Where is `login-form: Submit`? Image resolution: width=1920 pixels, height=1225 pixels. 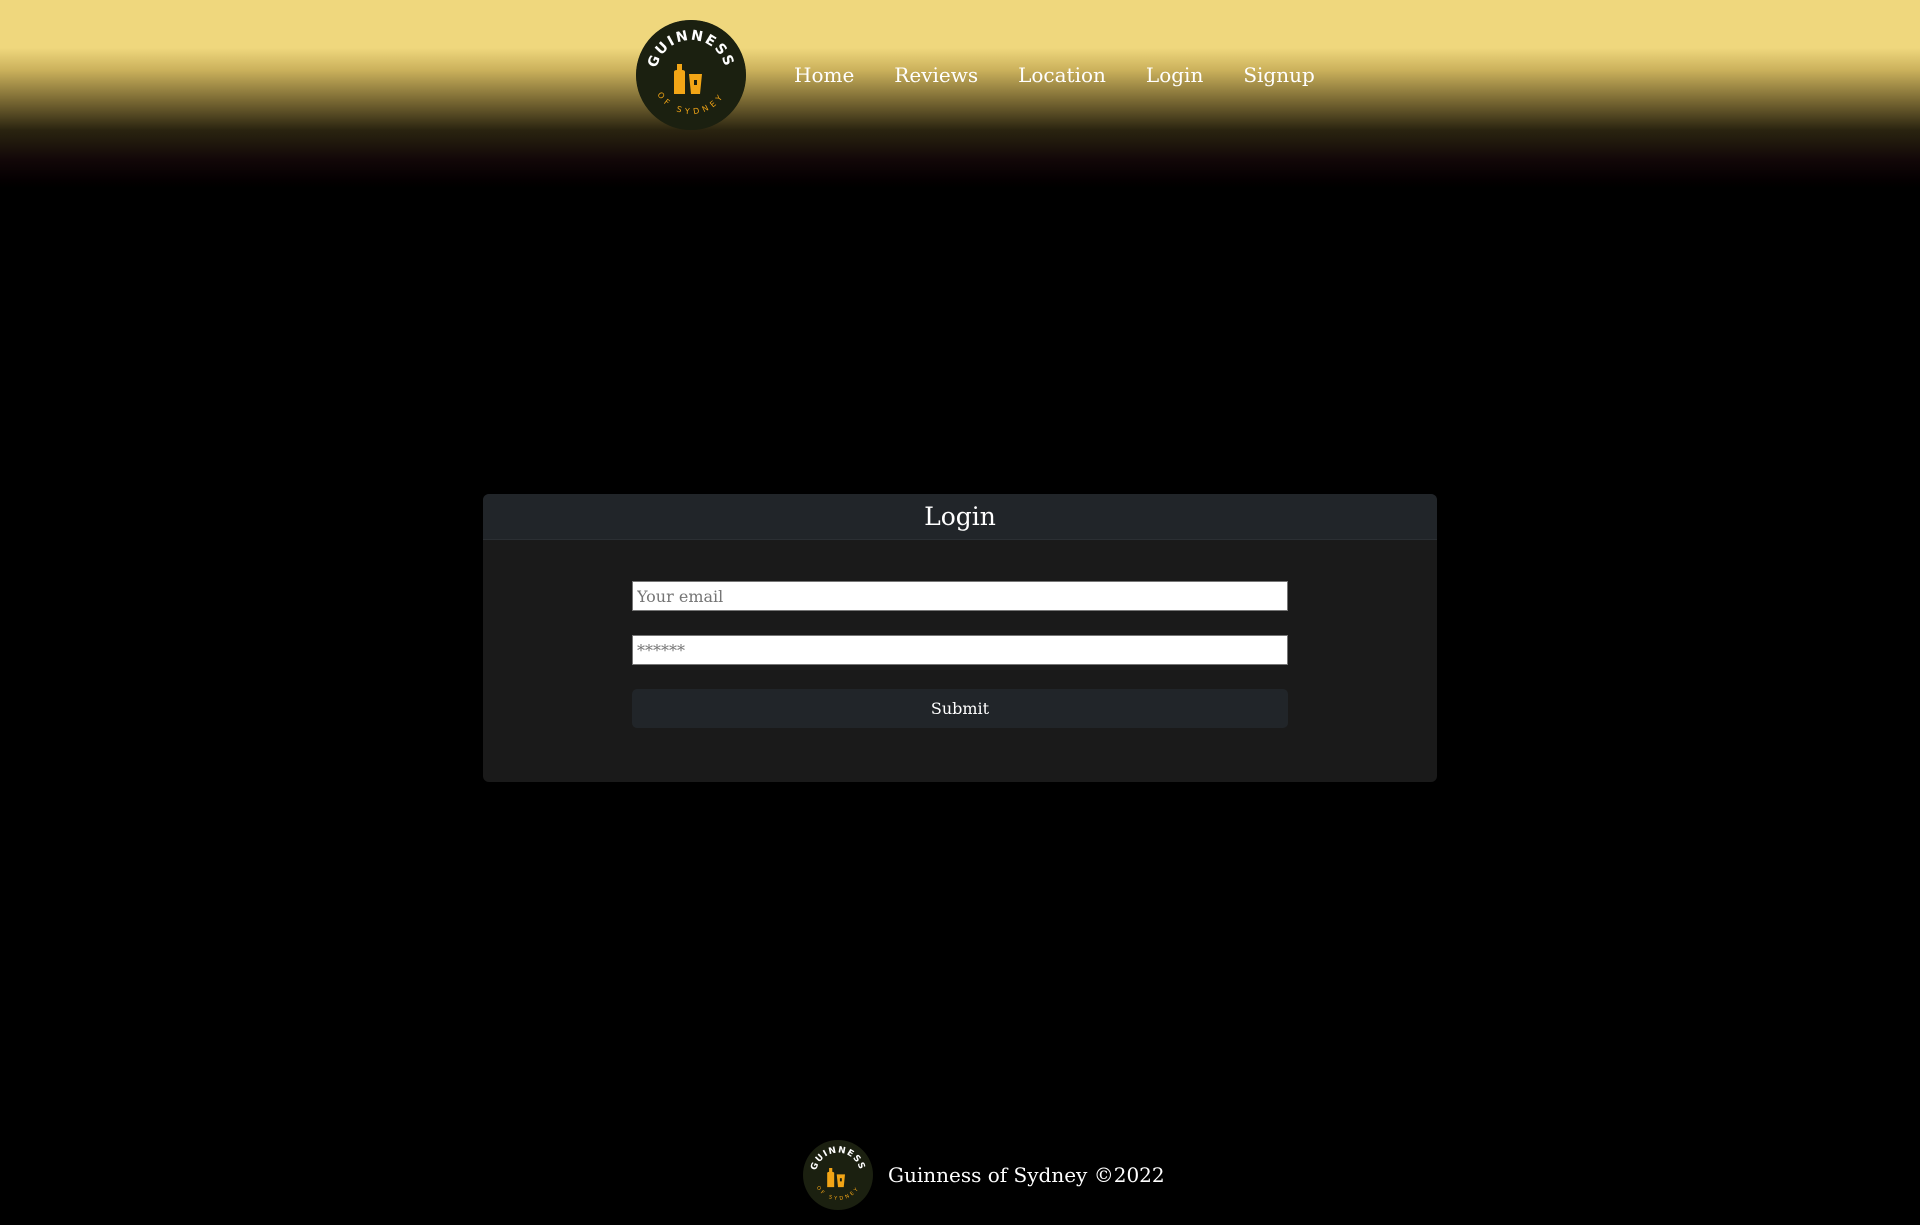 login-form: Submit is located at coordinates (960, 661).